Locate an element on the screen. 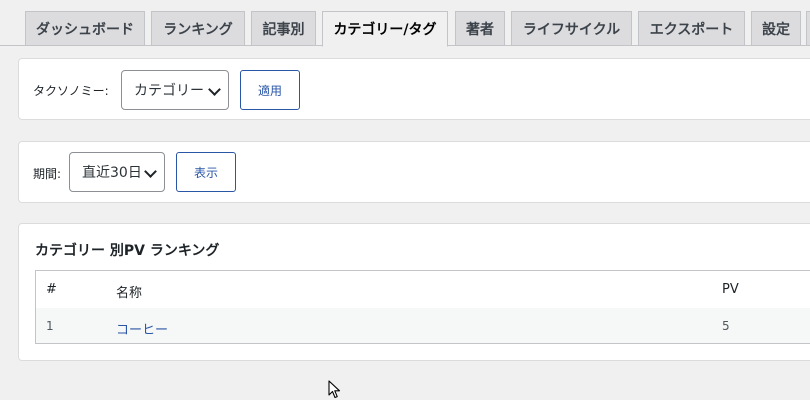 The width and height of the screenshot is (810, 400). table-row: 1 コーヒー 5 is located at coordinates (423, 325).